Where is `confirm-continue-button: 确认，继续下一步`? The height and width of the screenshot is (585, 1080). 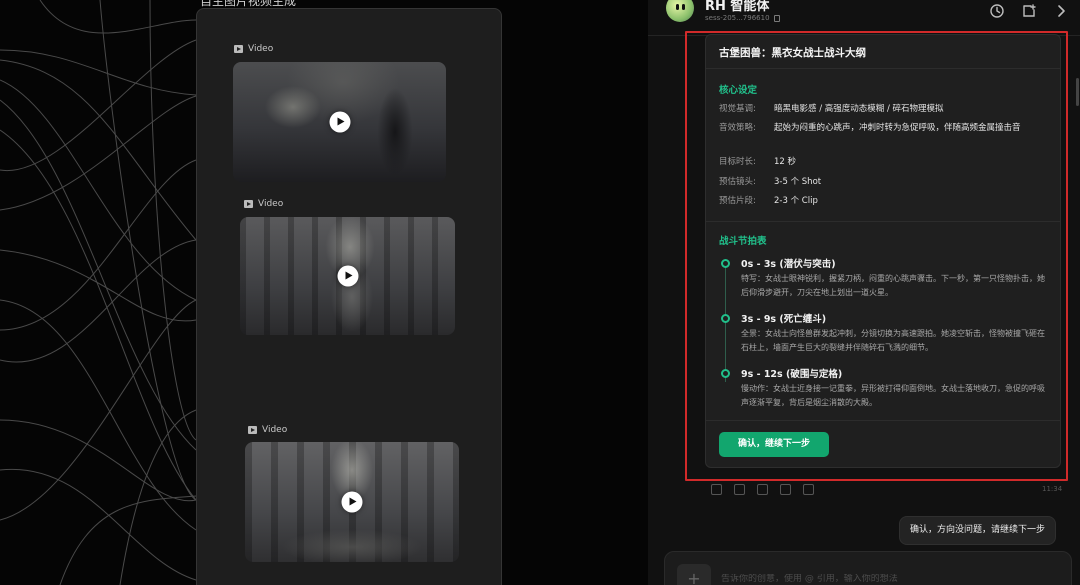
confirm-continue-button: 确认，继续下一步 is located at coordinates (774, 444).